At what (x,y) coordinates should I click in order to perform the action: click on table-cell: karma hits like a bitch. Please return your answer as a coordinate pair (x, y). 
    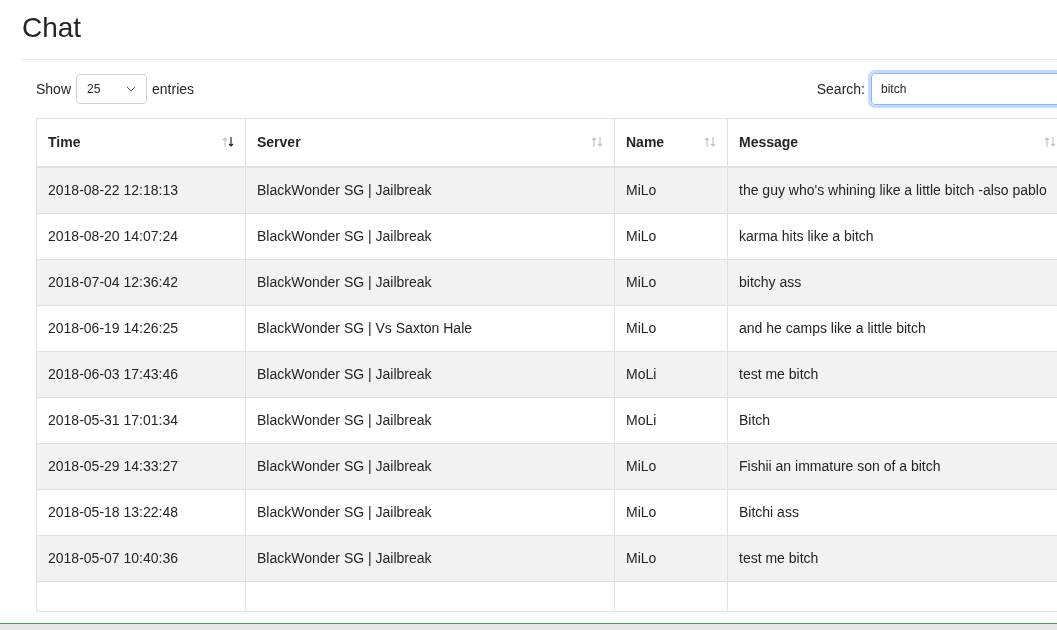
    Looking at the image, I should click on (806, 235).